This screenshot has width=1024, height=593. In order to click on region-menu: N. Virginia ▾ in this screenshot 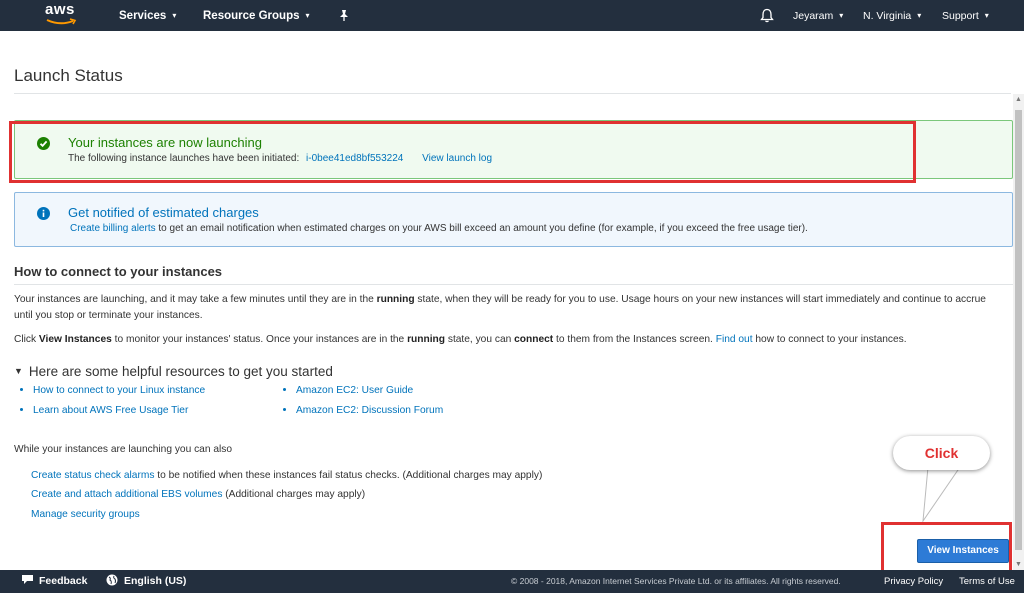, I will do `click(892, 15)`.